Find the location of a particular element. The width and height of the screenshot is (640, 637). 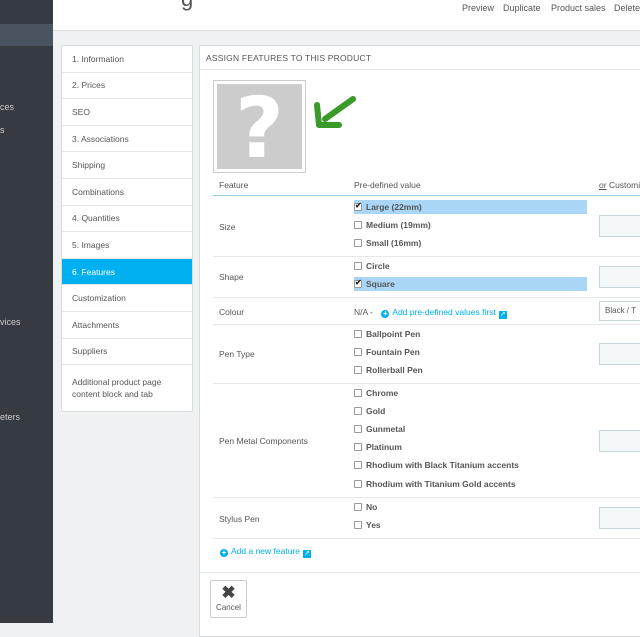

option-platinum: Platinum is located at coordinates (378, 447).